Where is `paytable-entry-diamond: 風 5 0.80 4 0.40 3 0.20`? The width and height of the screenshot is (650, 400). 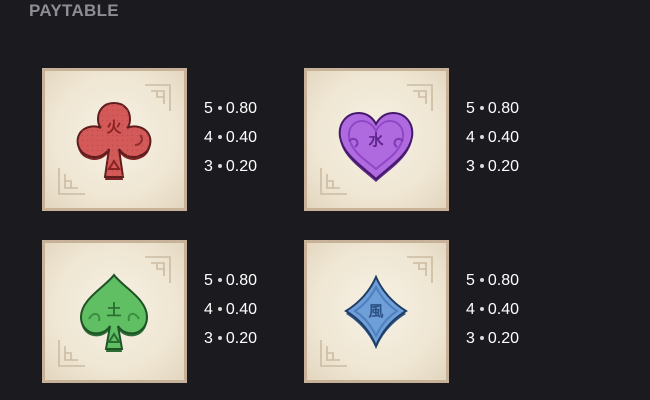 paytable-entry-diamond: 風 5 0.80 4 0.40 3 0.20 is located at coordinates (411, 311).